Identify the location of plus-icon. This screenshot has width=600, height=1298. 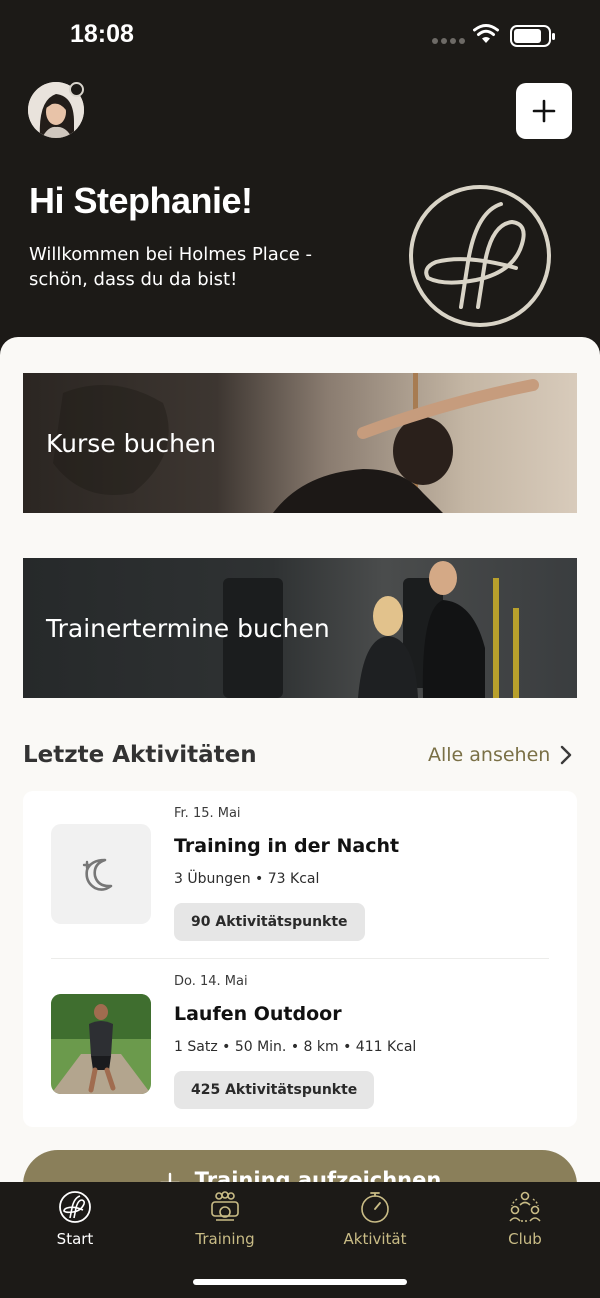
(544, 111).